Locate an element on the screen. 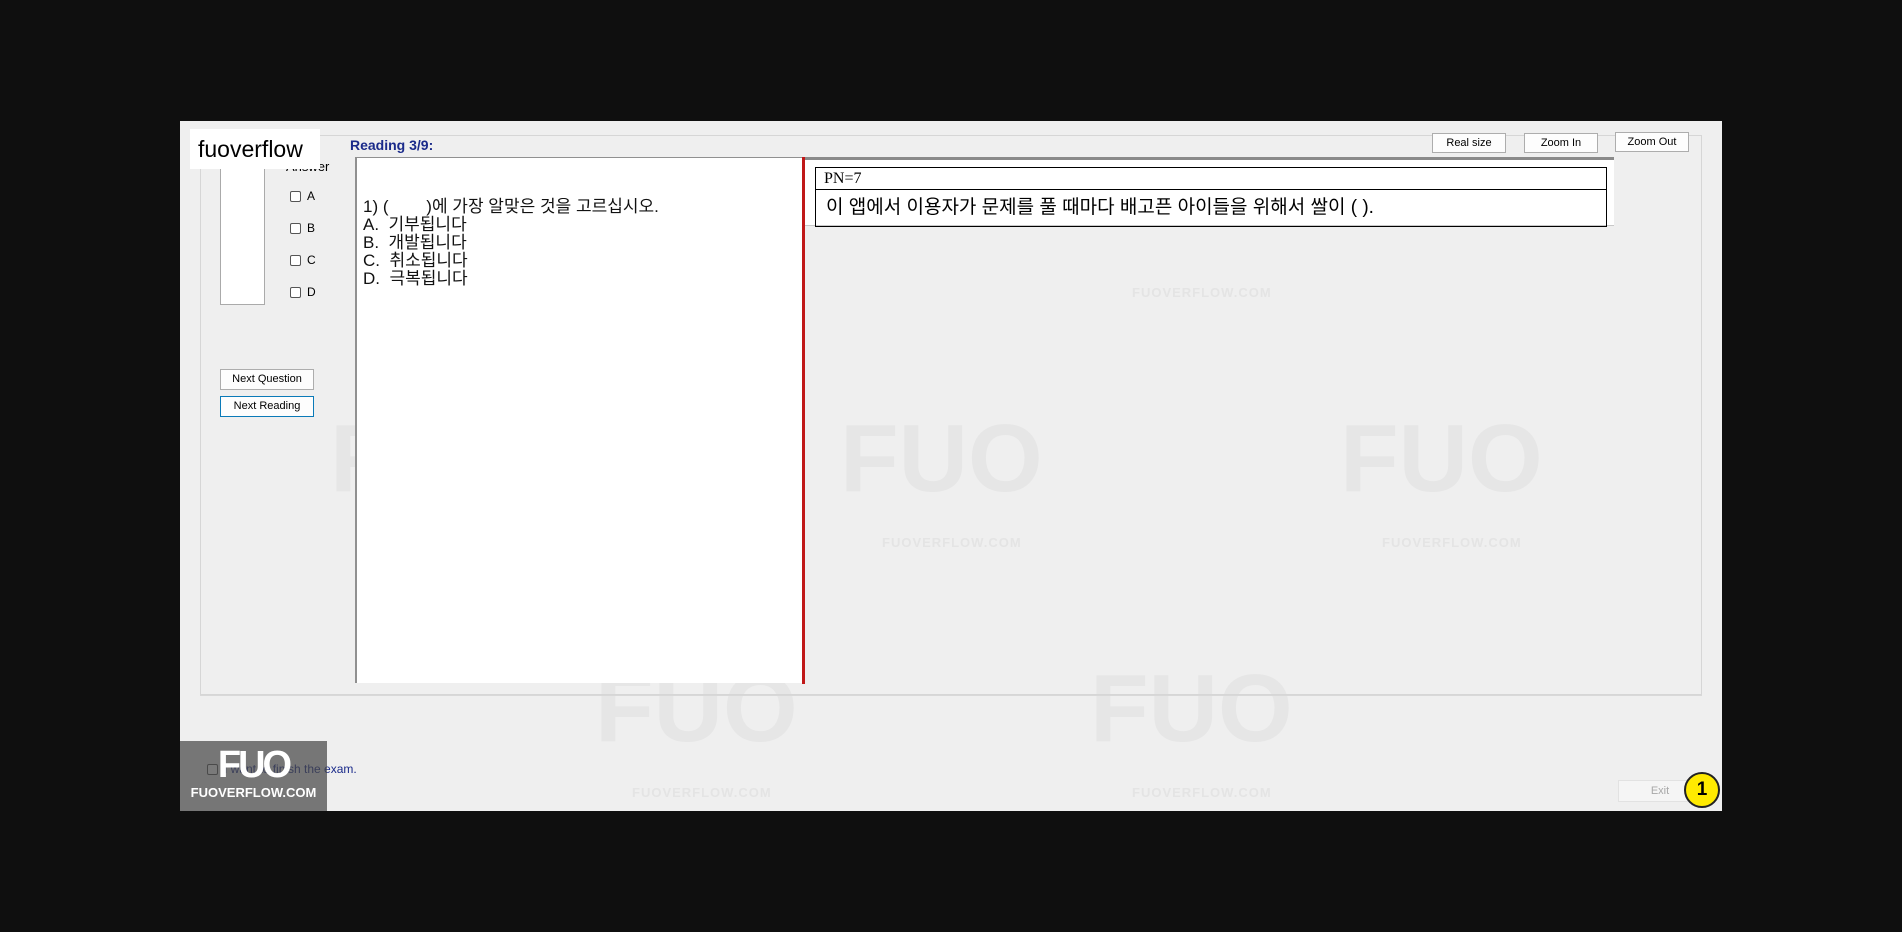  step-number-badge: 1 is located at coordinates (1702, 790).